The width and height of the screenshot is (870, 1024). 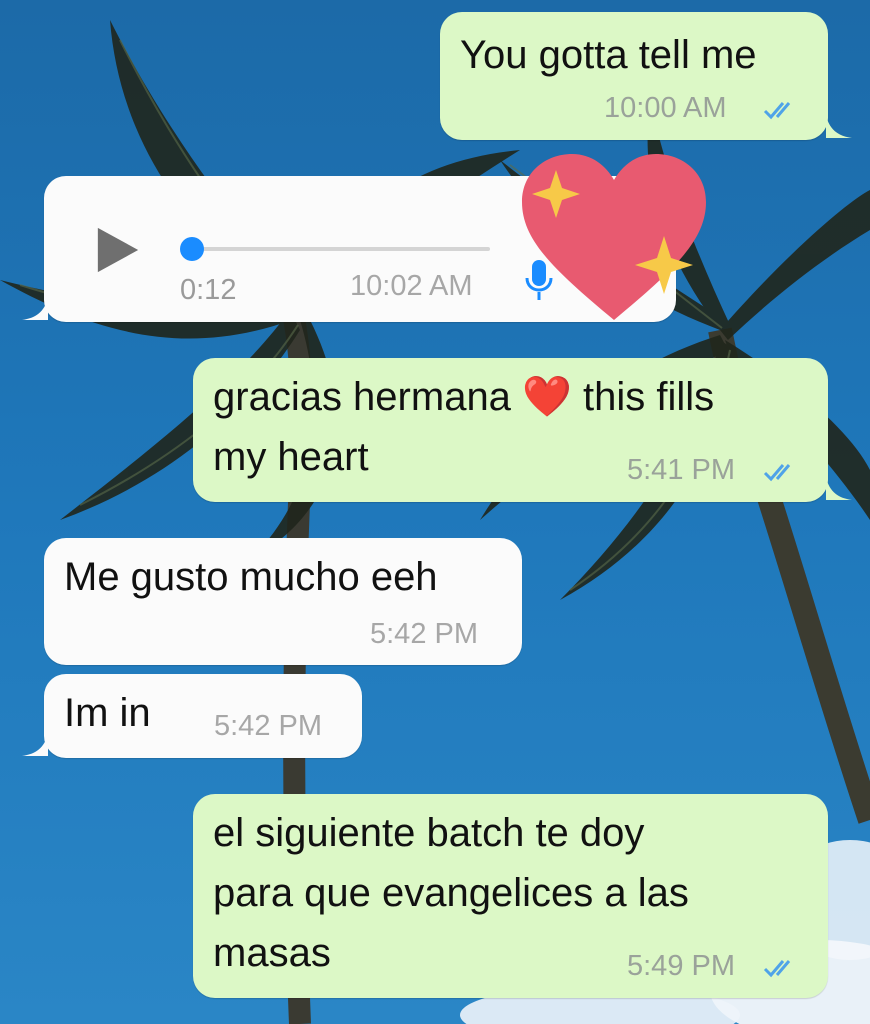 What do you see at coordinates (681, 966) in the screenshot?
I see `message-time: 5:49 PM` at bounding box center [681, 966].